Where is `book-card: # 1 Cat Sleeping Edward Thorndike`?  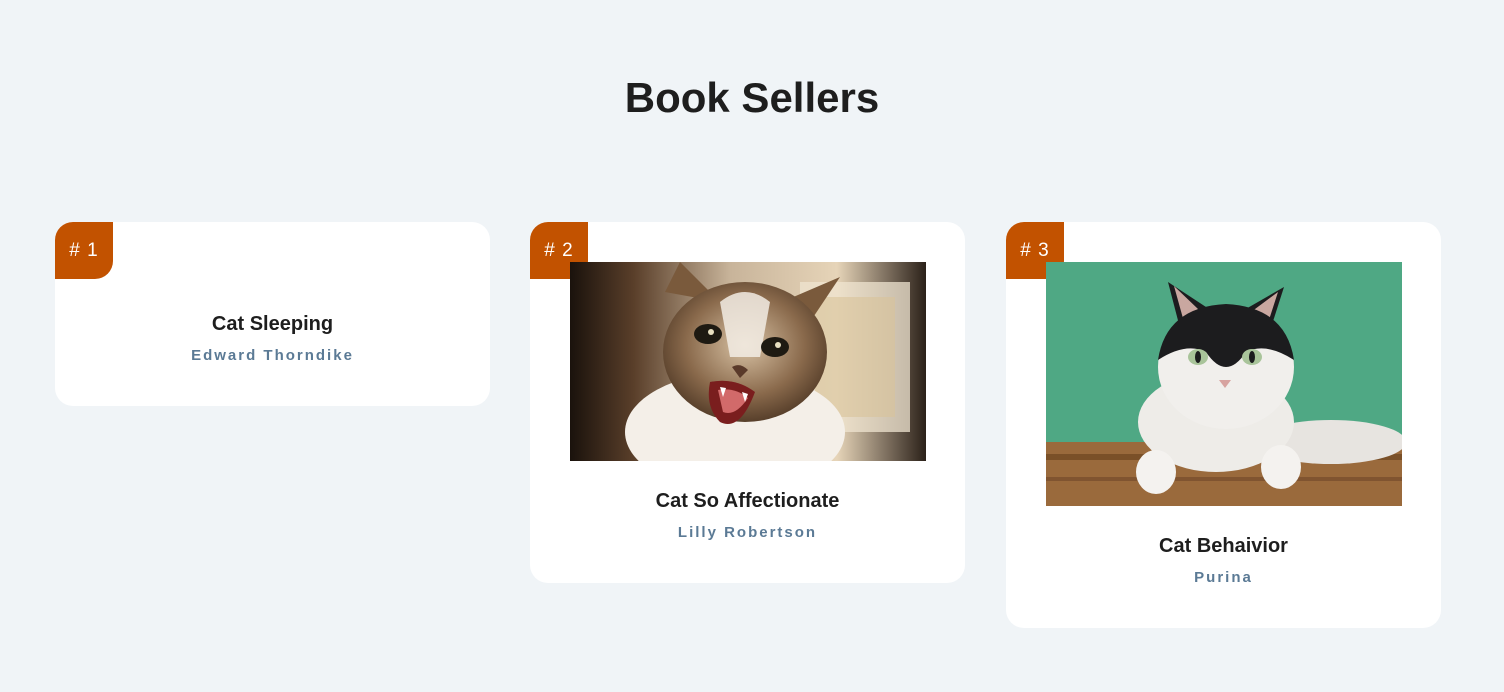
book-card: # 1 Cat Sleeping Edward Thorndike is located at coordinates (272, 314).